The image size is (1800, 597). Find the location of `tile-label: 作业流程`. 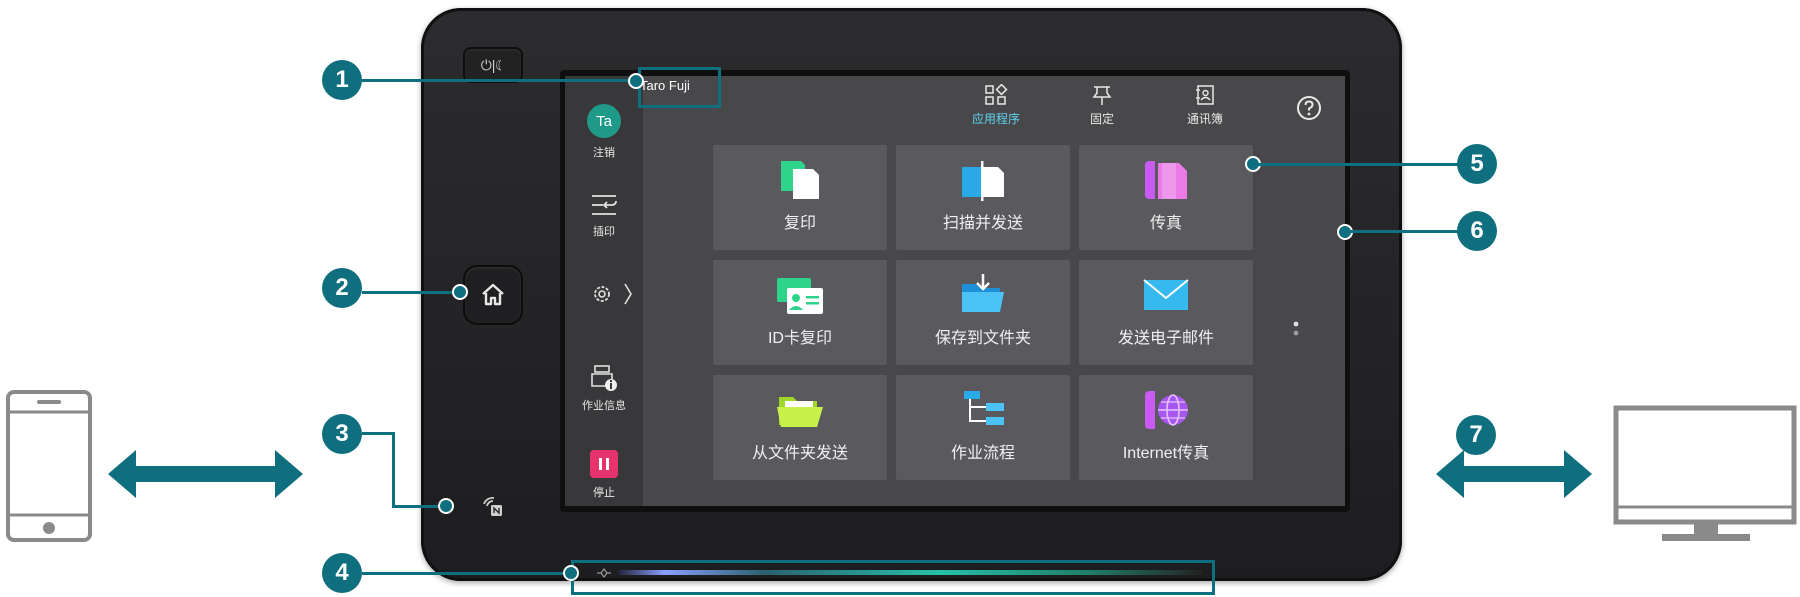

tile-label: 作业流程 is located at coordinates (982, 453).